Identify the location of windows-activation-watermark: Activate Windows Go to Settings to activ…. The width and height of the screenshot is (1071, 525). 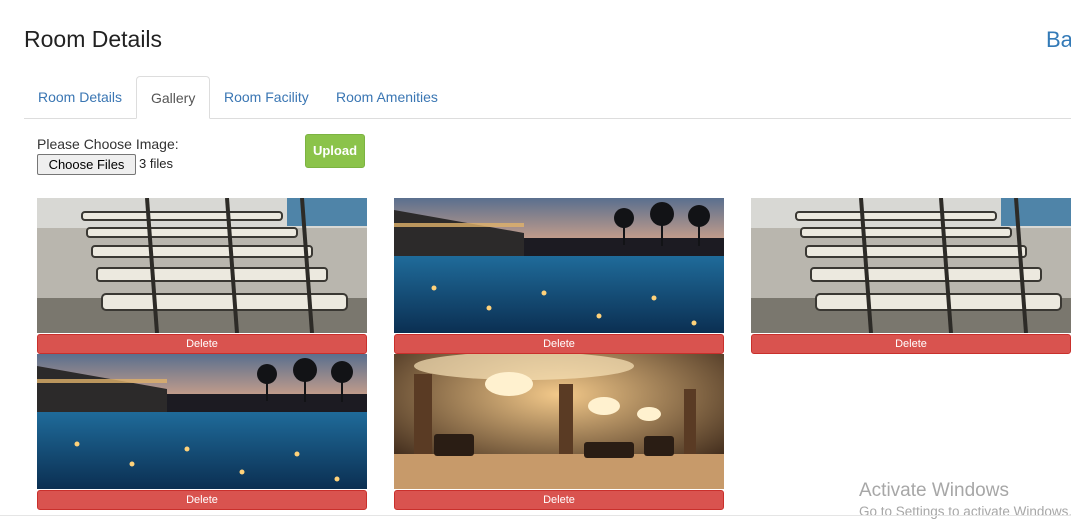
(965, 499).